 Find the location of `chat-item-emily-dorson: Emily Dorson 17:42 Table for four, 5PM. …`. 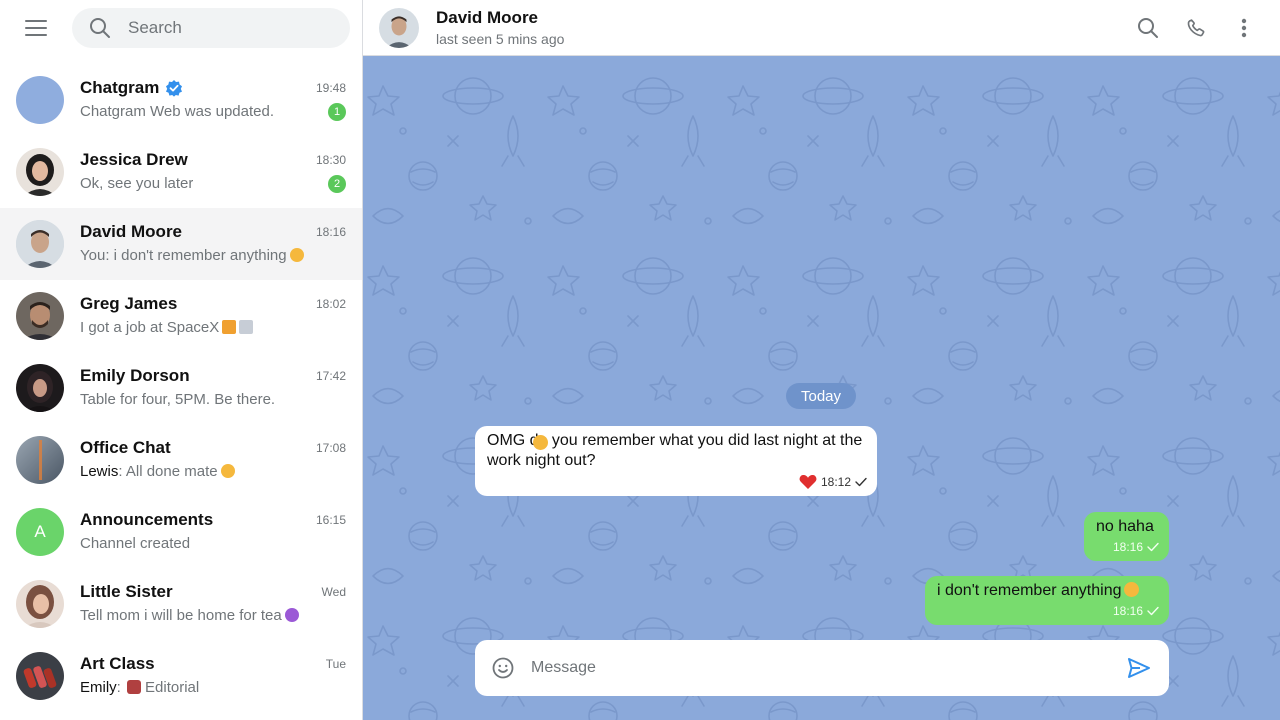

chat-item-emily-dorson: Emily Dorson 17:42 Table for four, 5PM. … is located at coordinates (181, 388).